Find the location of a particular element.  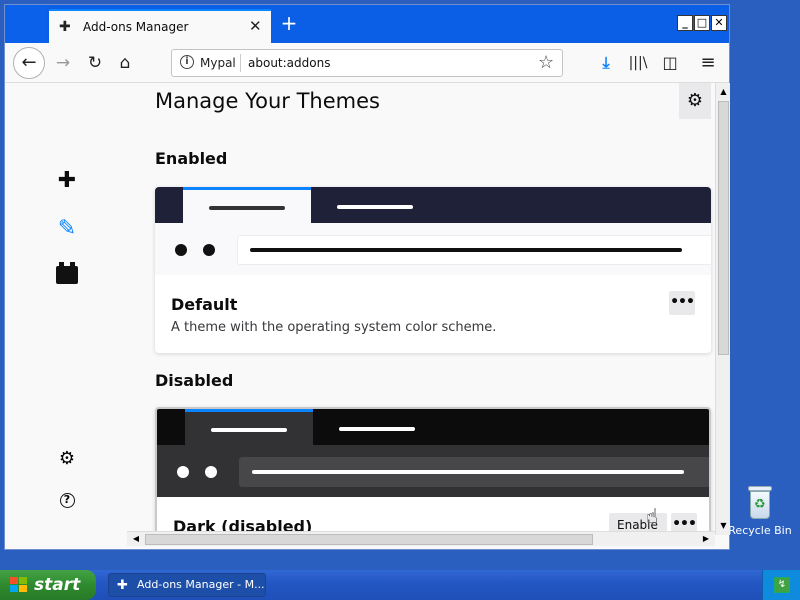

category-themes: ✎ is located at coordinates (67, 229).